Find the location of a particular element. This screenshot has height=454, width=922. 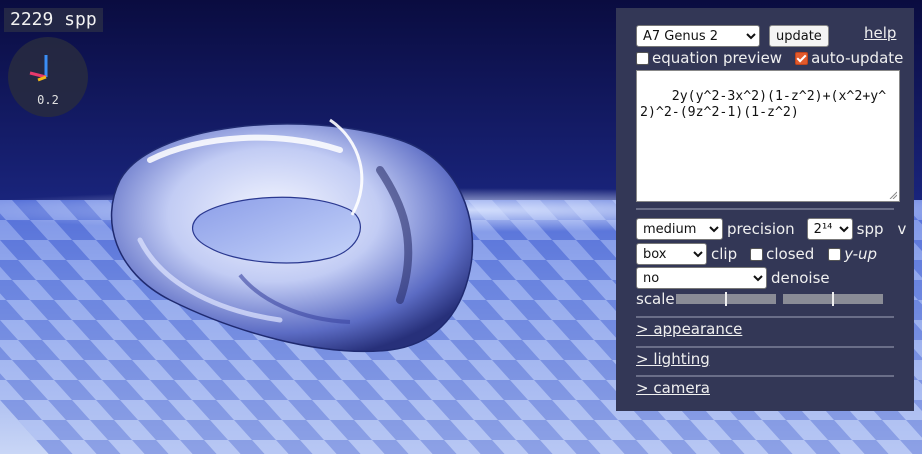

scale-slider-1-thumb is located at coordinates (726, 299).